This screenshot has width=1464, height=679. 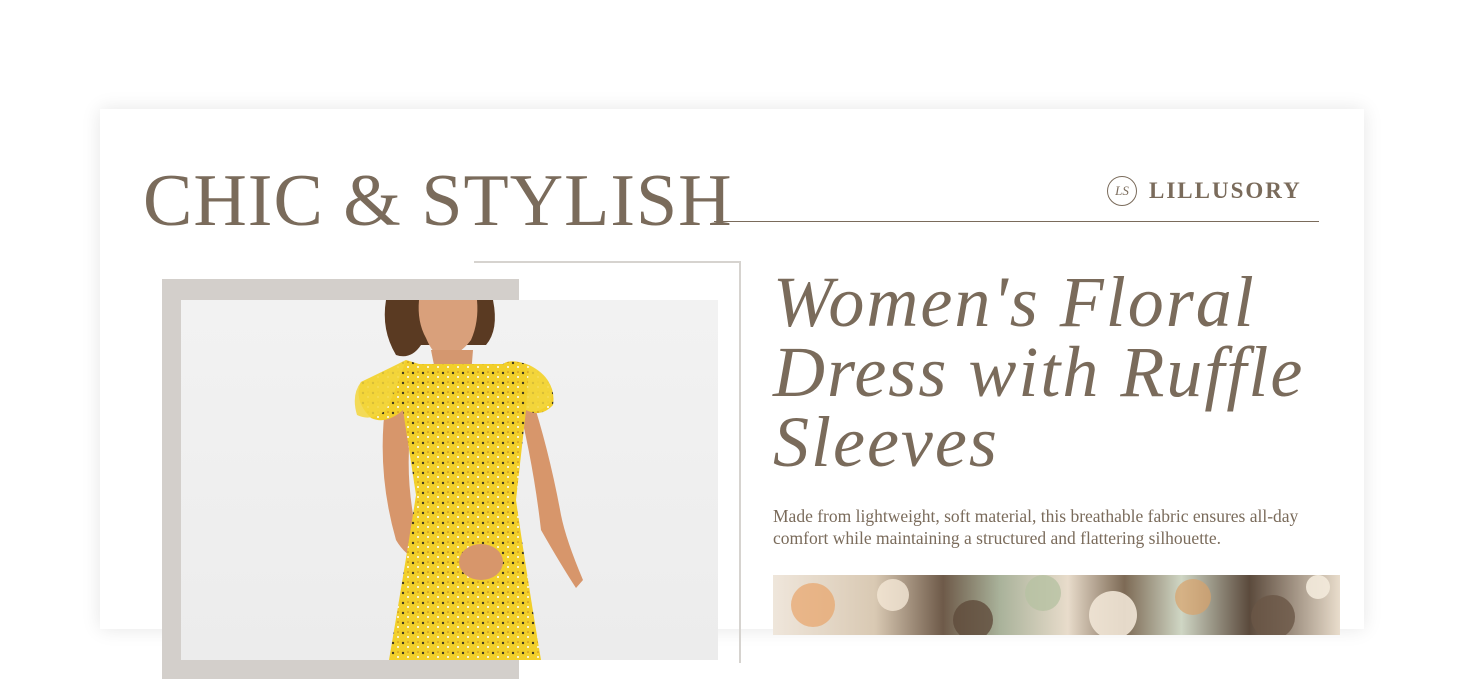 What do you see at coordinates (1016, 221) in the screenshot?
I see `headline-divider` at bounding box center [1016, 221].